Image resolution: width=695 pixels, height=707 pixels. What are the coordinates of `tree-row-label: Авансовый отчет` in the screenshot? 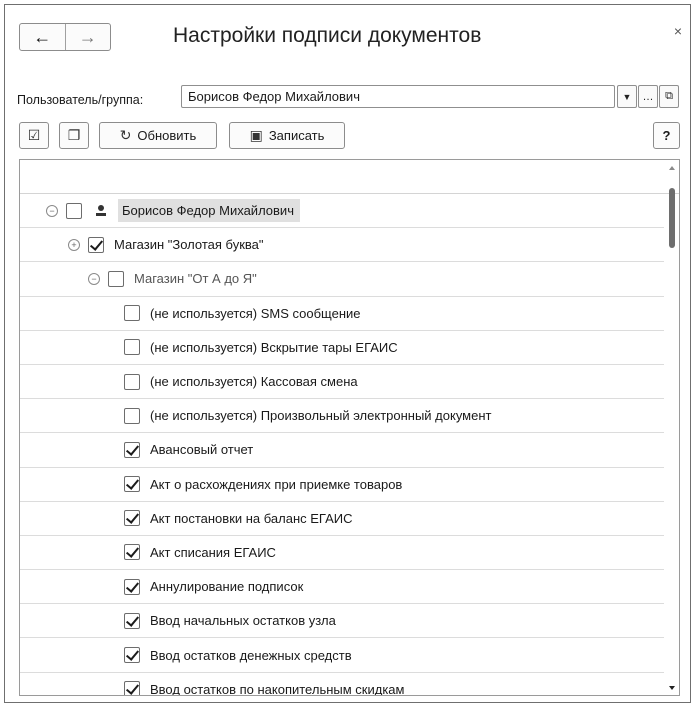 It's located at (202, 450).